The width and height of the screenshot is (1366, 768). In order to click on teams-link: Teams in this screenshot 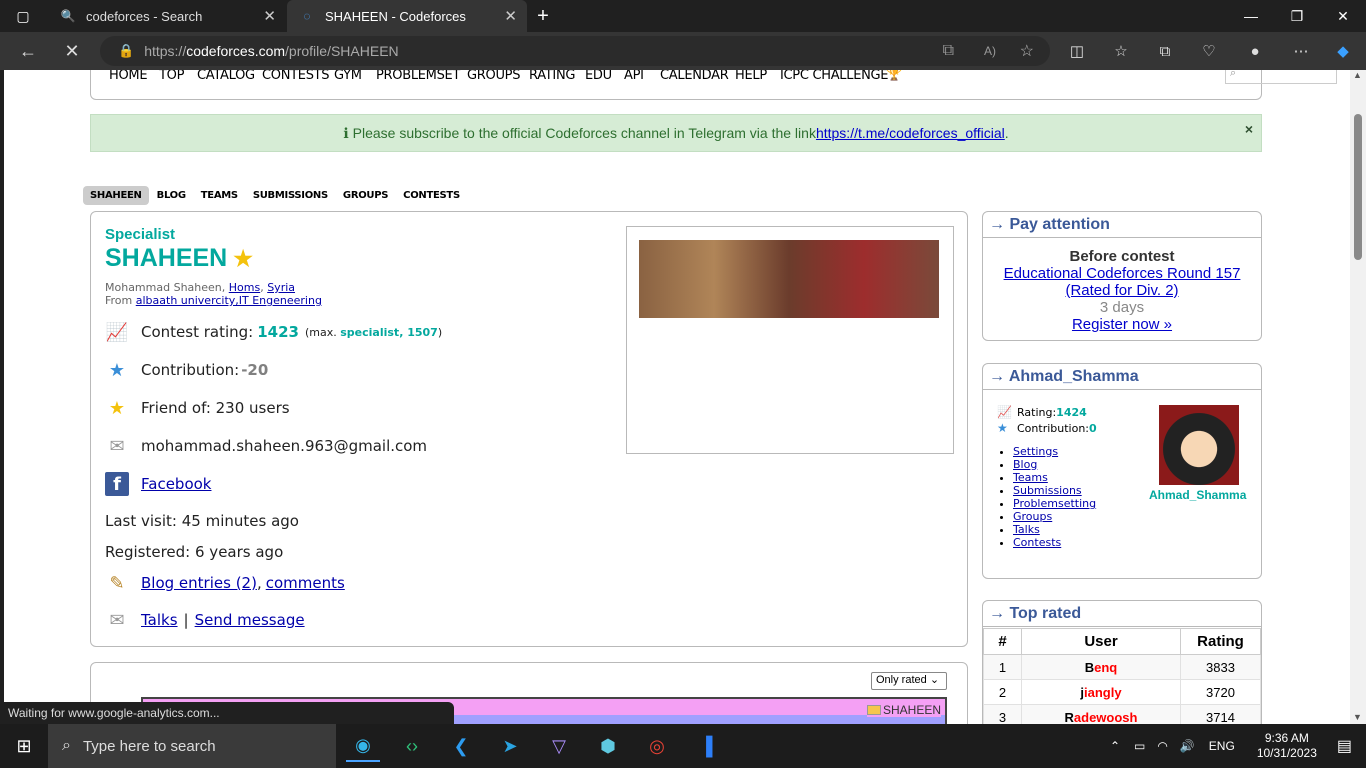, I will do `click(1030, 477)`.